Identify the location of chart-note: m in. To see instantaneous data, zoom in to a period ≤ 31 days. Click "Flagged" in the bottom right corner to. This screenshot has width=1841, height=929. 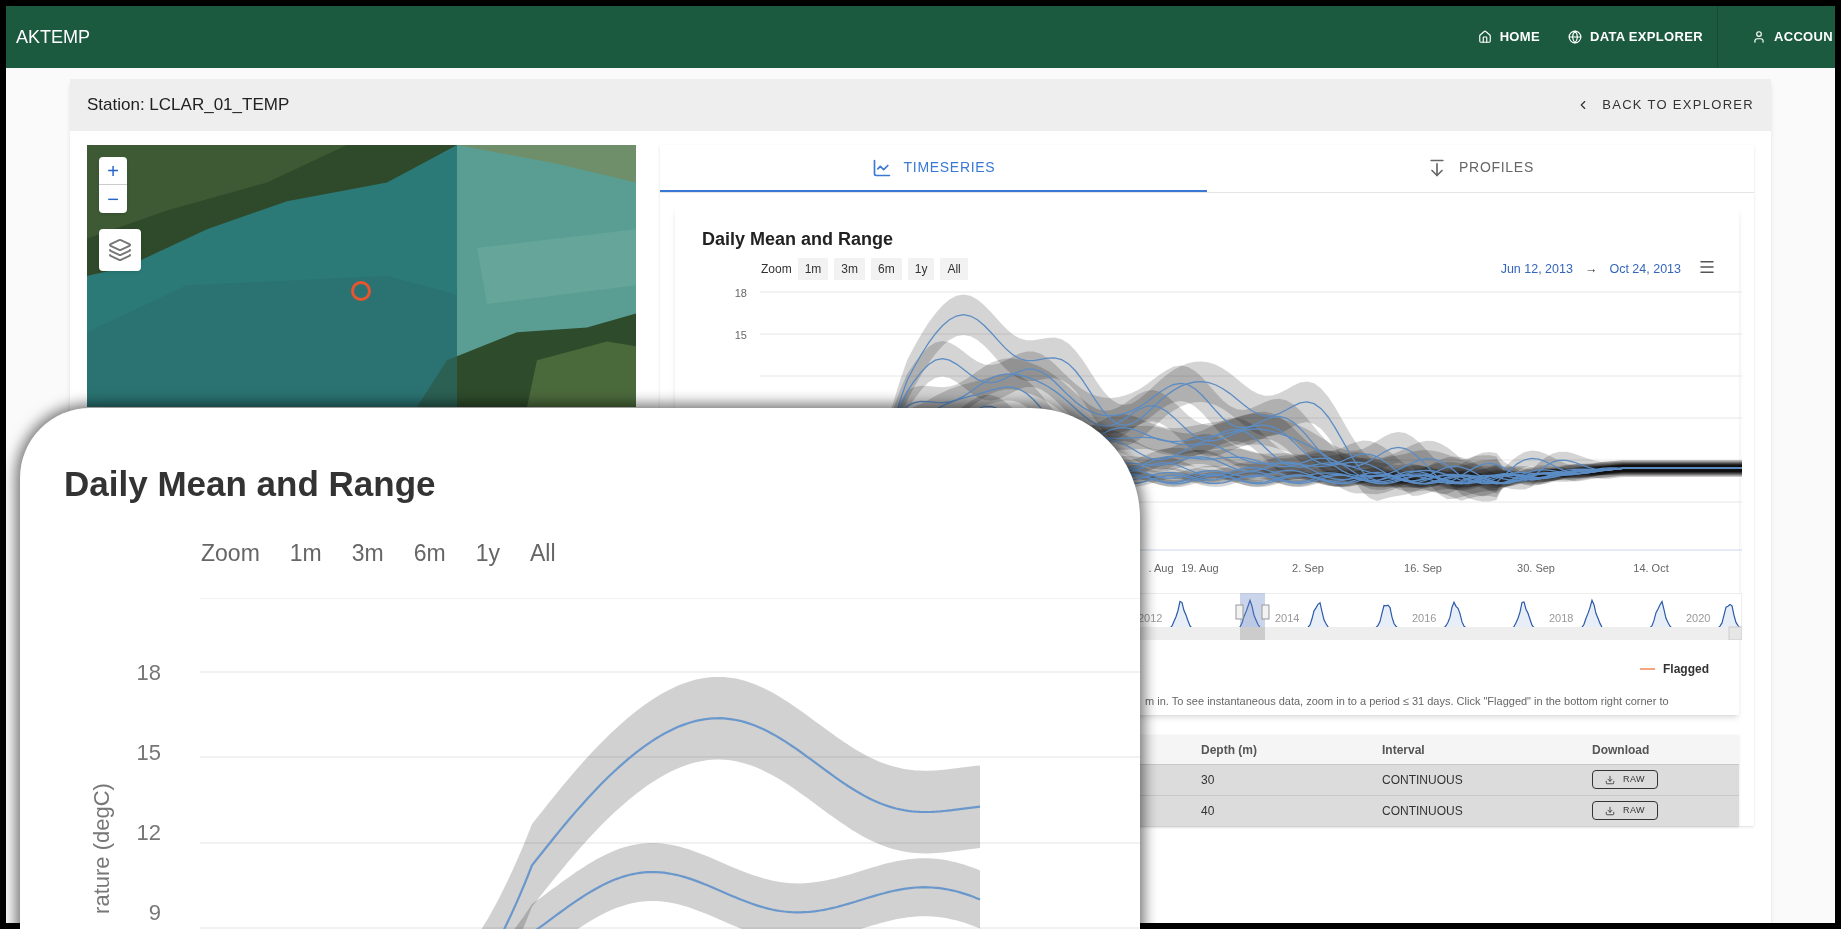
(1407, 701).